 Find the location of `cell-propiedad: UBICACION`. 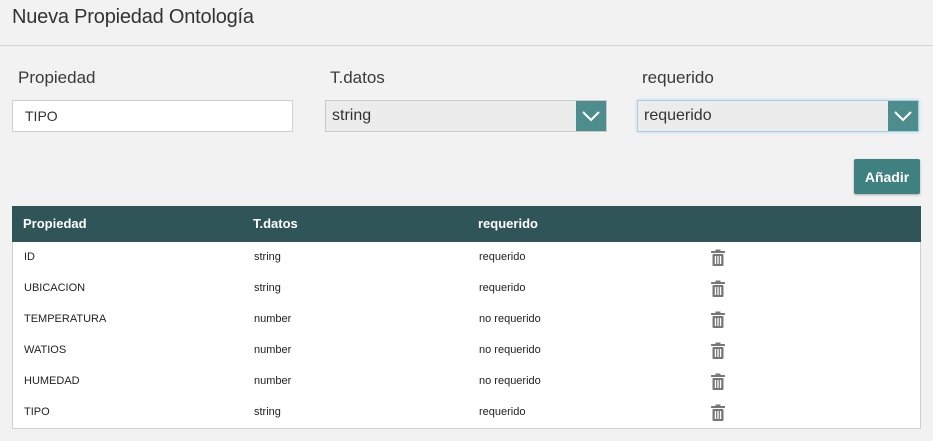

cell-propiedad: UBICACION is located at coordinates (55, 288).